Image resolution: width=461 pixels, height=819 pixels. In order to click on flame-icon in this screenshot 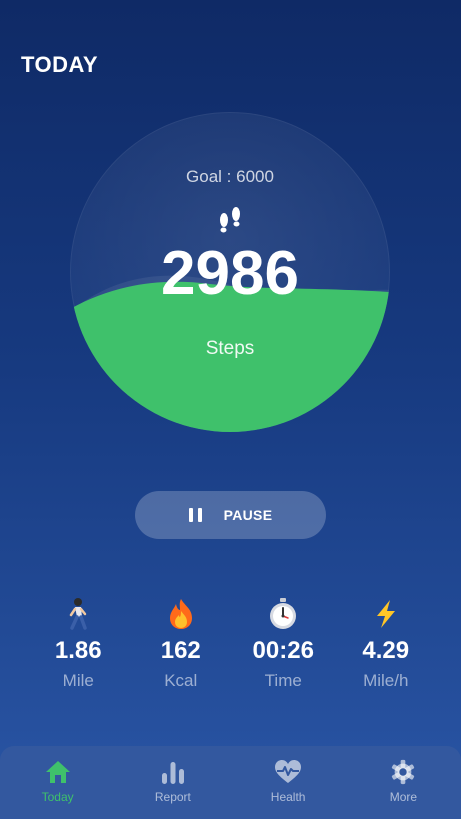, I will do `click(181, 614)`.